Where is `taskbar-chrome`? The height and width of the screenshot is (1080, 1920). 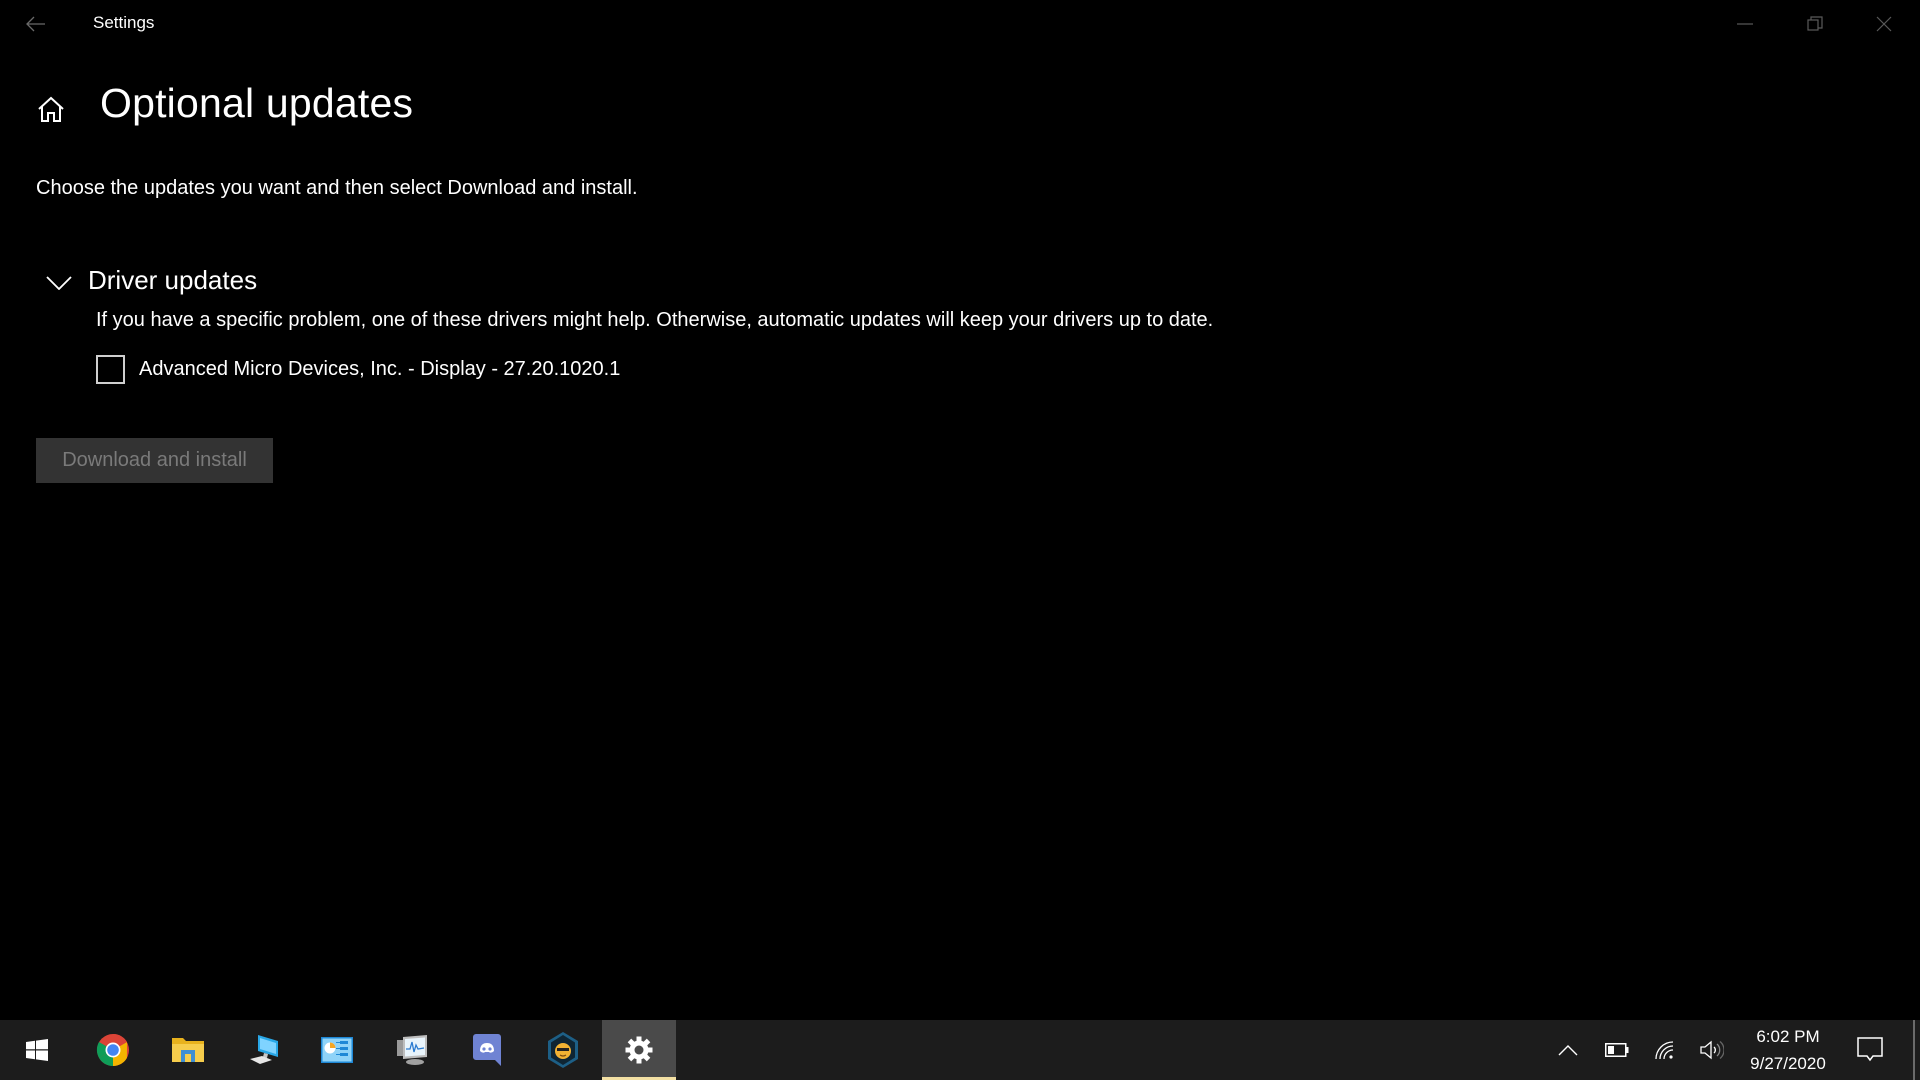
taskbar-chrome is located at coordinates (113, 1050).